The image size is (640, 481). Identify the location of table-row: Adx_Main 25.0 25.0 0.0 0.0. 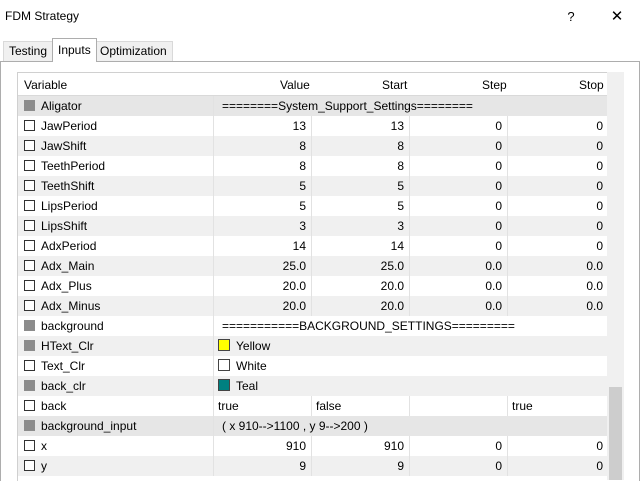
(313, 266).